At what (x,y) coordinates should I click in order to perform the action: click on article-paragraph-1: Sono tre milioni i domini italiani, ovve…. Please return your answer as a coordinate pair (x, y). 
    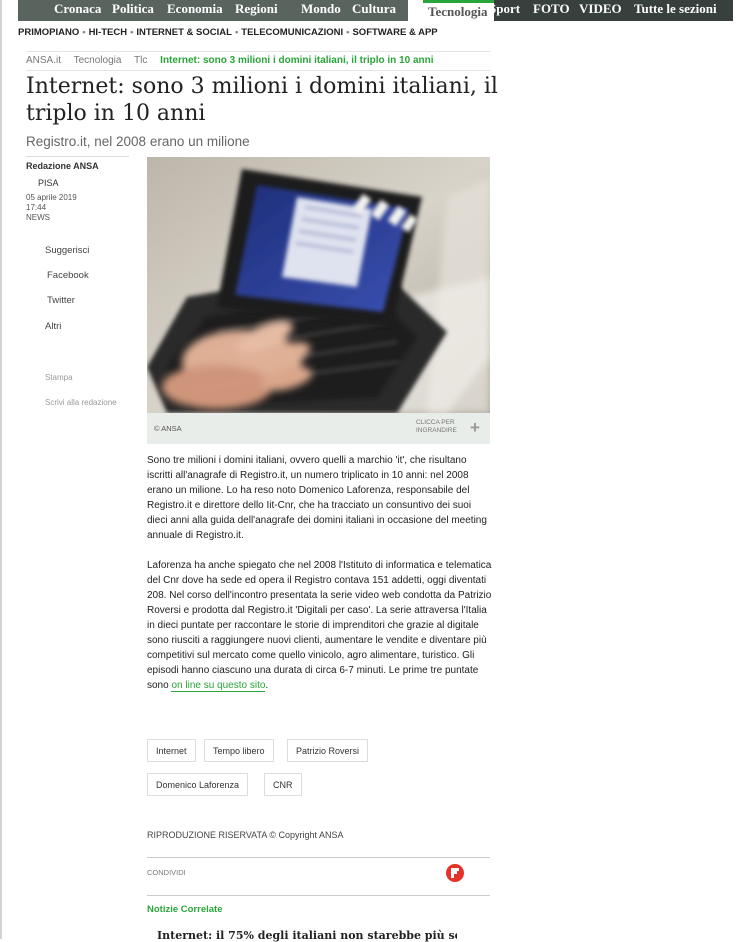
    Looking at the image, I should click on (317, 498).